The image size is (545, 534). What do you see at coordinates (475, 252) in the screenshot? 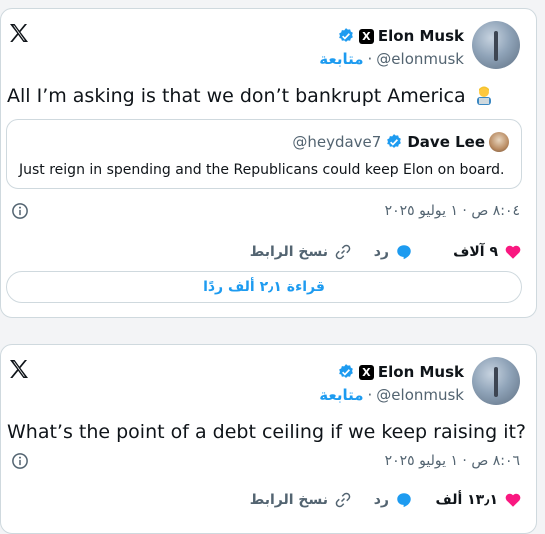
I see `like-count: ٩ آلاف` at bounding box center [475, 252].